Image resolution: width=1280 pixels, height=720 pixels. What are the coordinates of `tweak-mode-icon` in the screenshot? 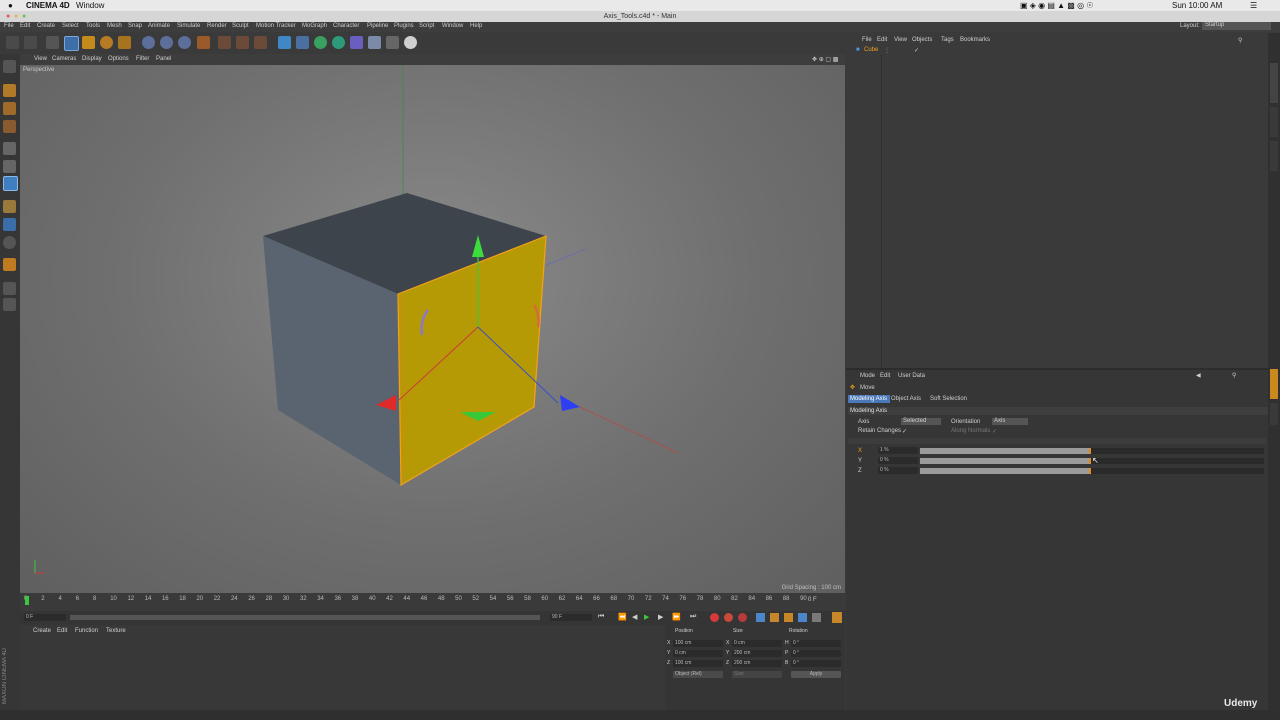 It's located at (9, 224).